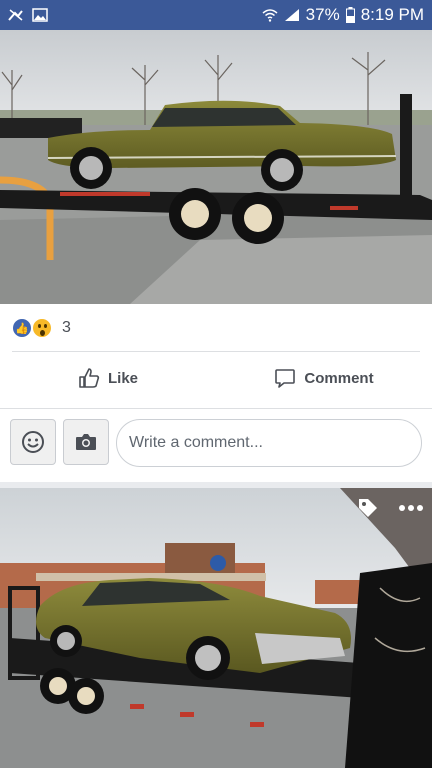  Describe the element at coordinates (411, 508) in the screenshot. I see `more-icon` at that location.